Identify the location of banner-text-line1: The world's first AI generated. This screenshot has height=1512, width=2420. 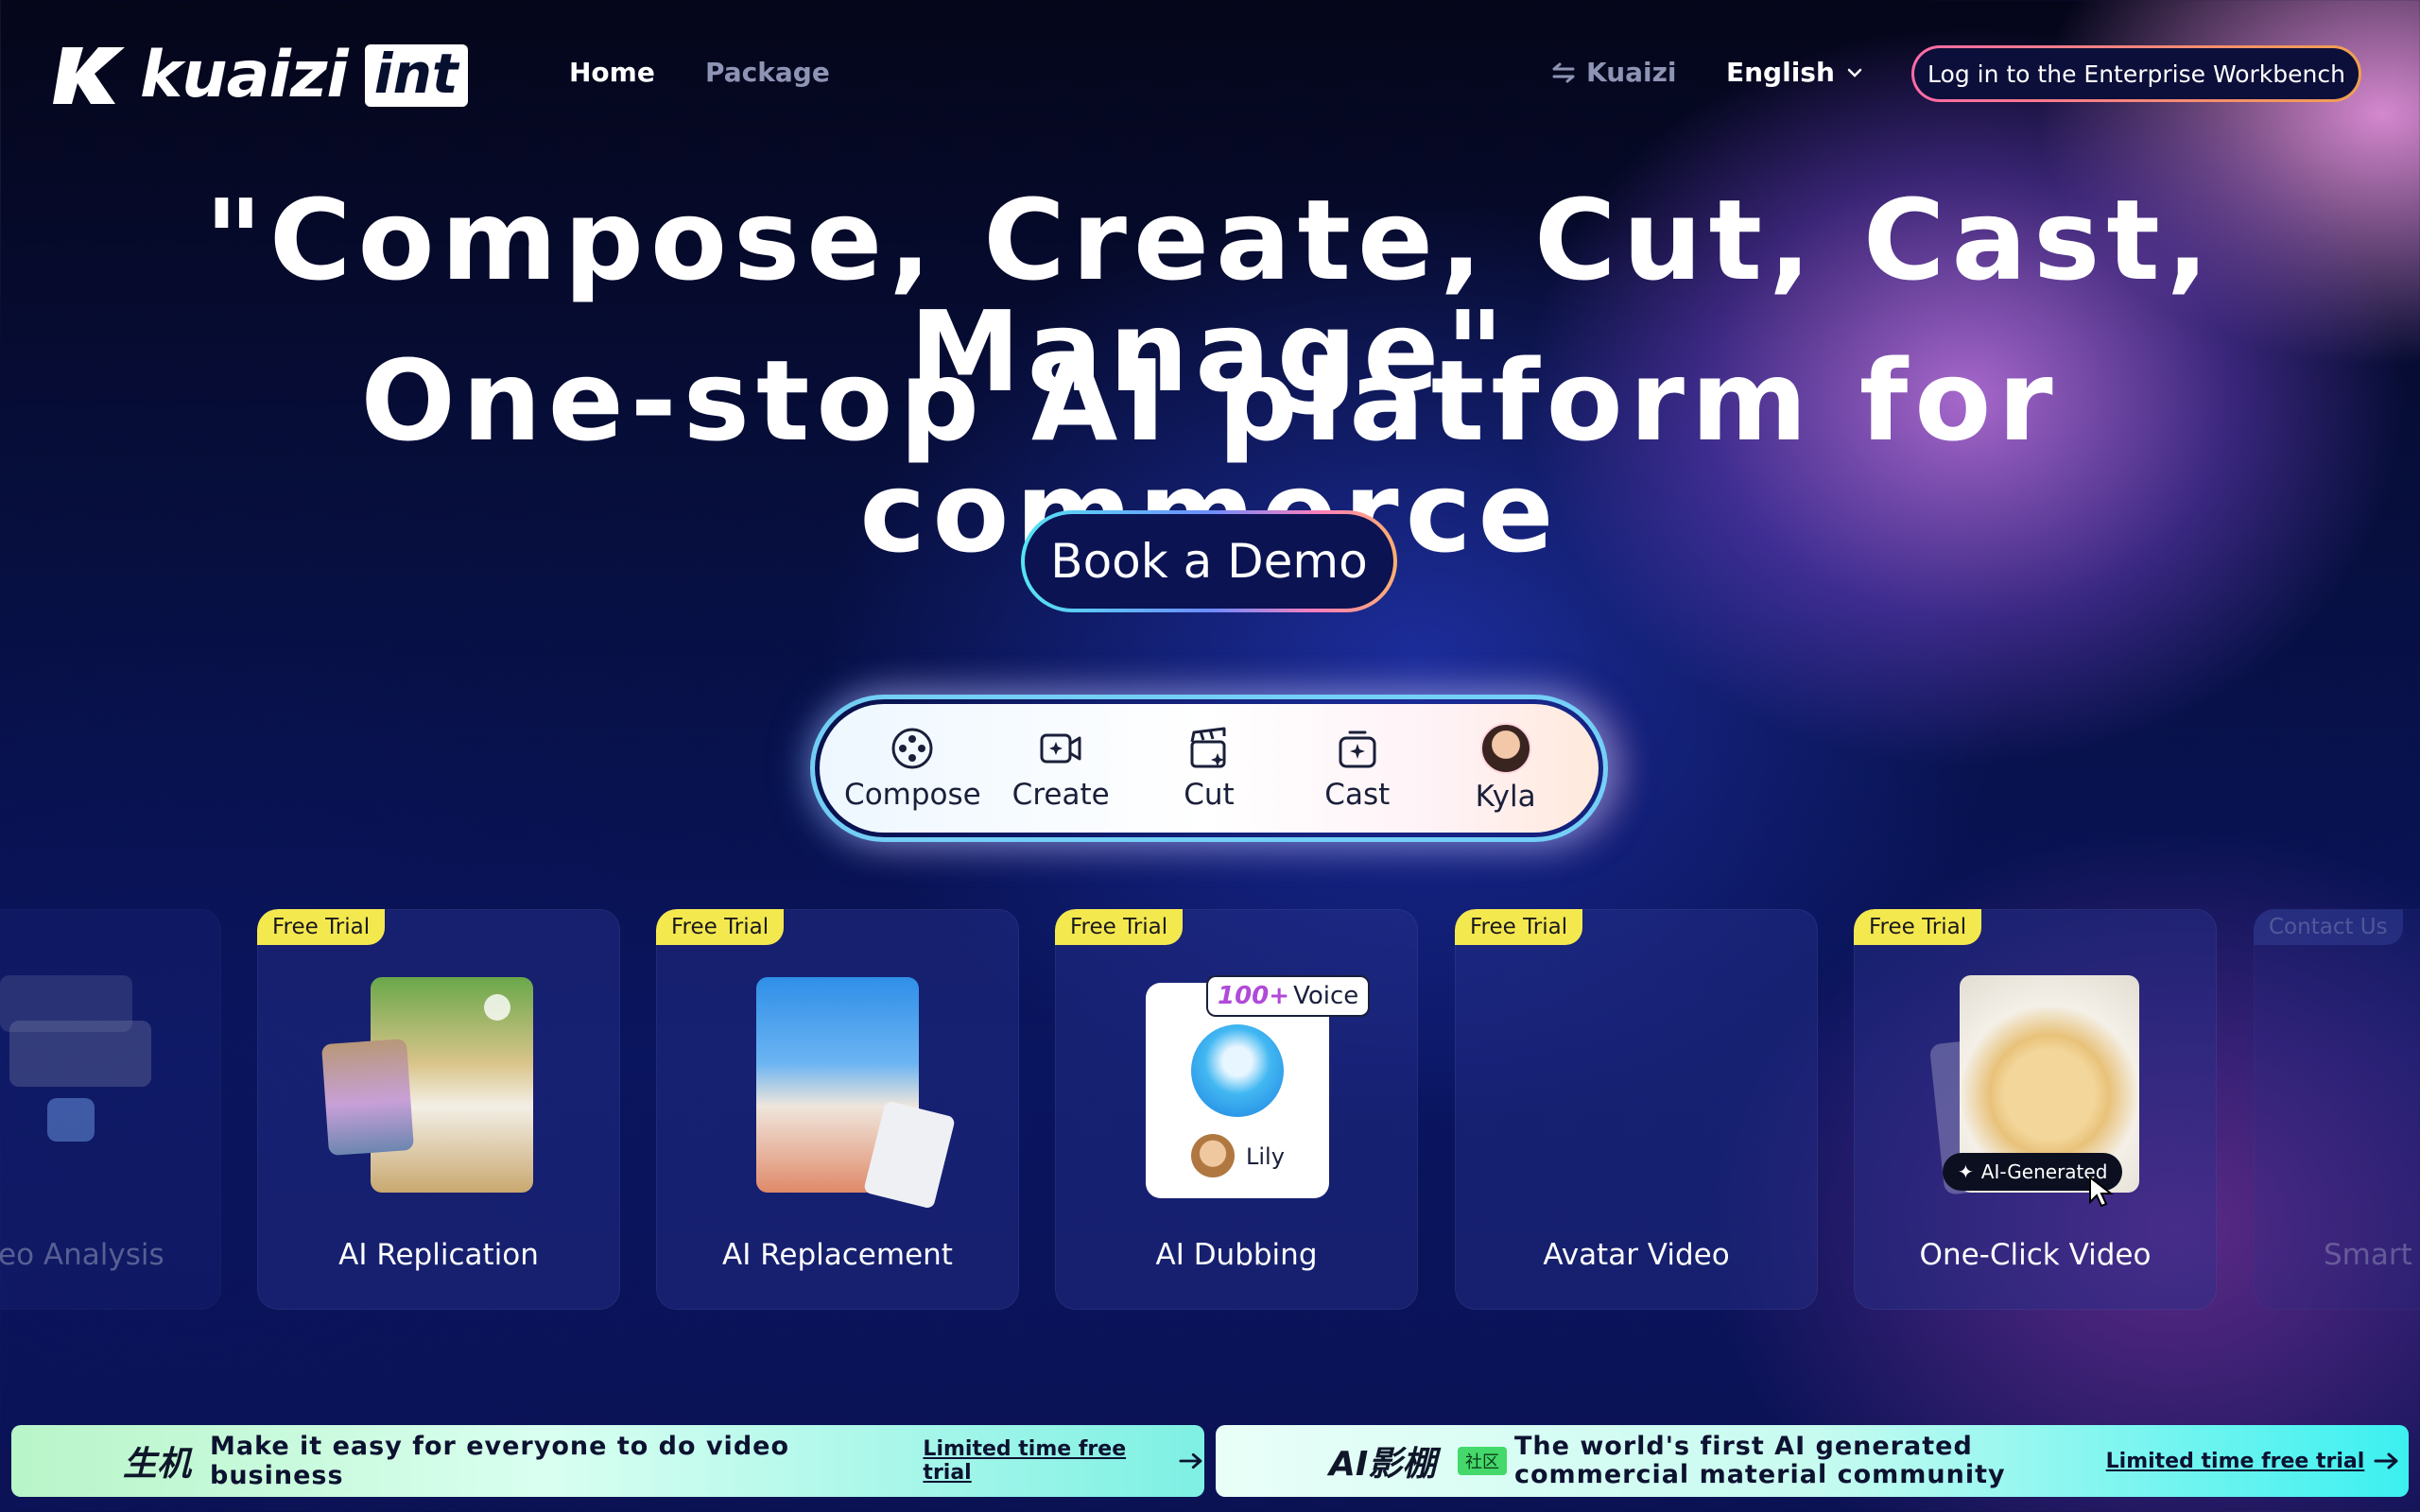
(1744, 1447).